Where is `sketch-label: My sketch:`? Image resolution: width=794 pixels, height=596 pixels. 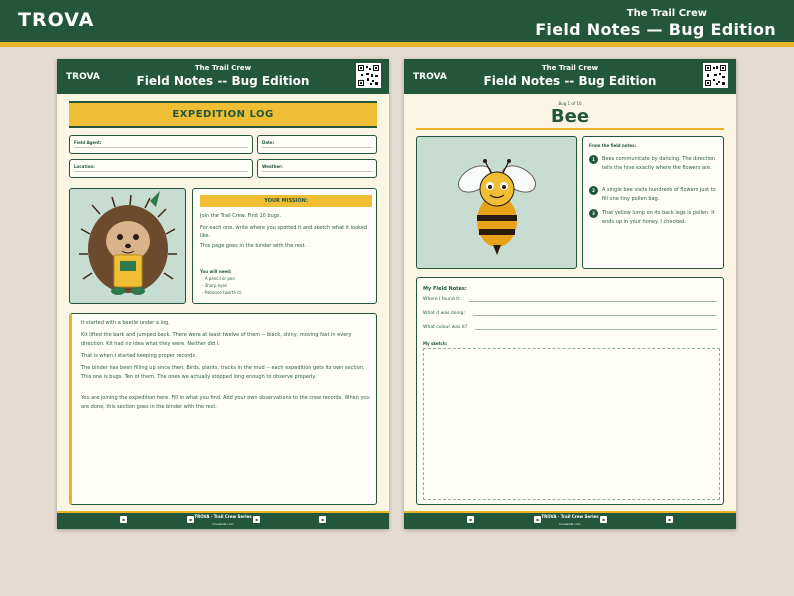
sketch-label: My sketch: is located at coordinates (435, 343).